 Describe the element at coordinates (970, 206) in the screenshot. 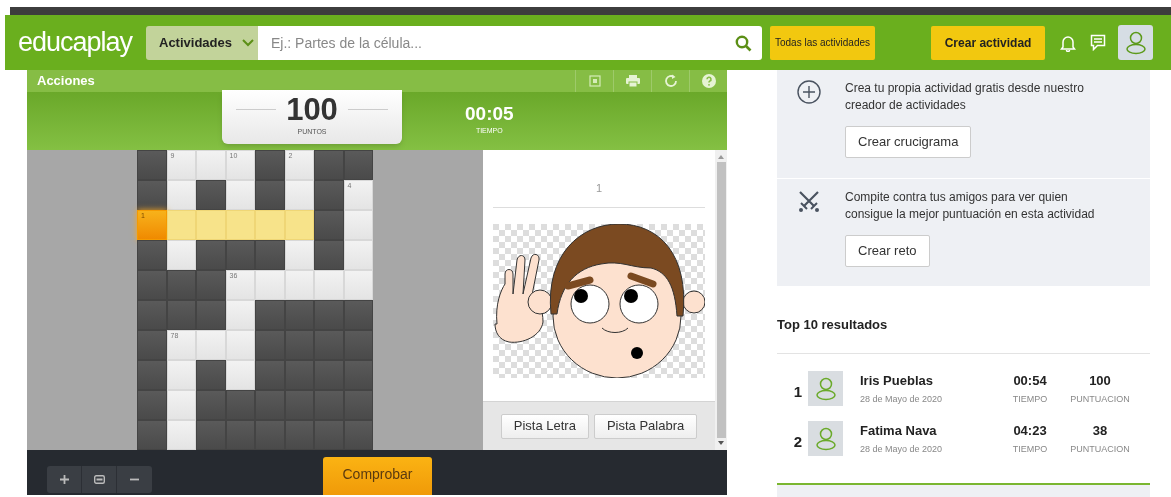

I see `promo-text: Compite contra tus amigos para ver quien consigue la mejor puntuación en esta actividad` at that location.